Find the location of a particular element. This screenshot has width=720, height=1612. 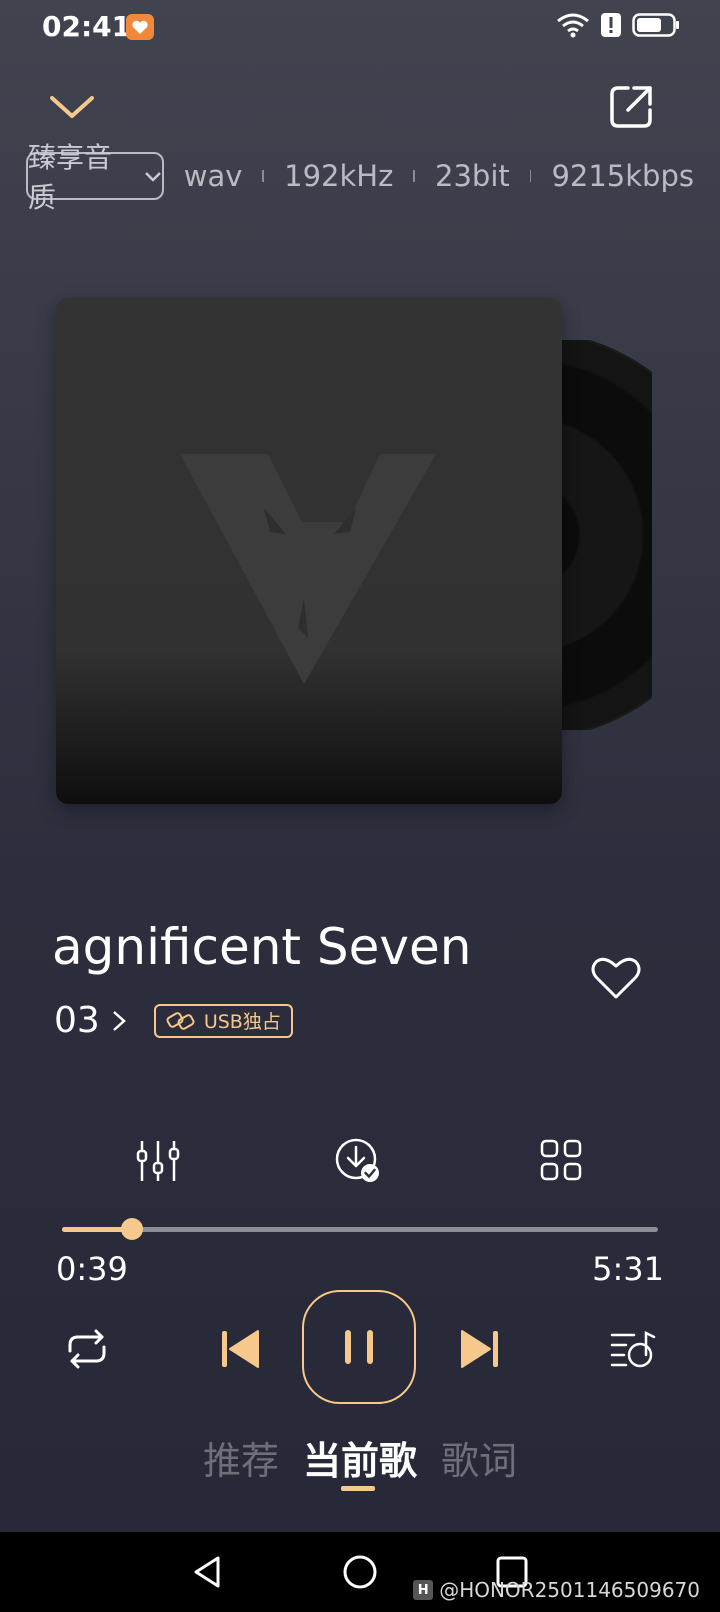

heart-icon is located at coordinates (616, 978).